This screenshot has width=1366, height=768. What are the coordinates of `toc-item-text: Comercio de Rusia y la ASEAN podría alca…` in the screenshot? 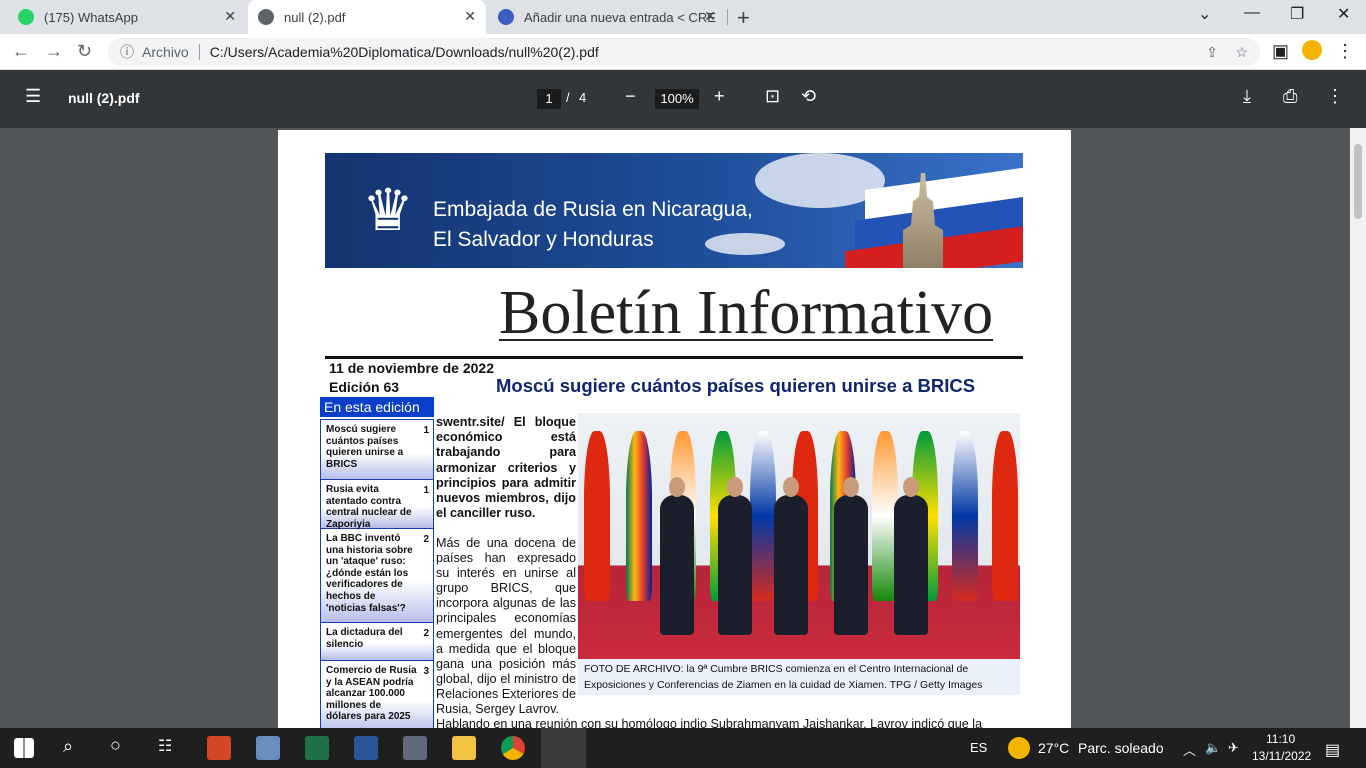 It's located at (371, 694).